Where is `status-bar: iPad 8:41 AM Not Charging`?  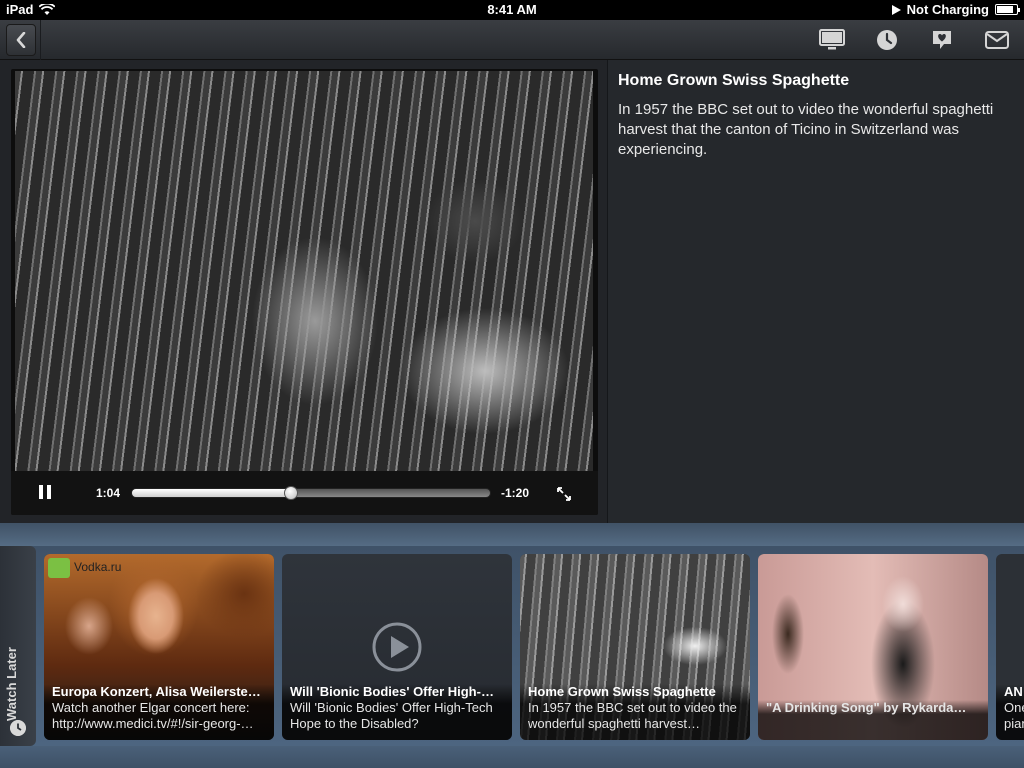
status-bar: iPad 8:41 AM Not Charging is located at coordinates (512, 10).